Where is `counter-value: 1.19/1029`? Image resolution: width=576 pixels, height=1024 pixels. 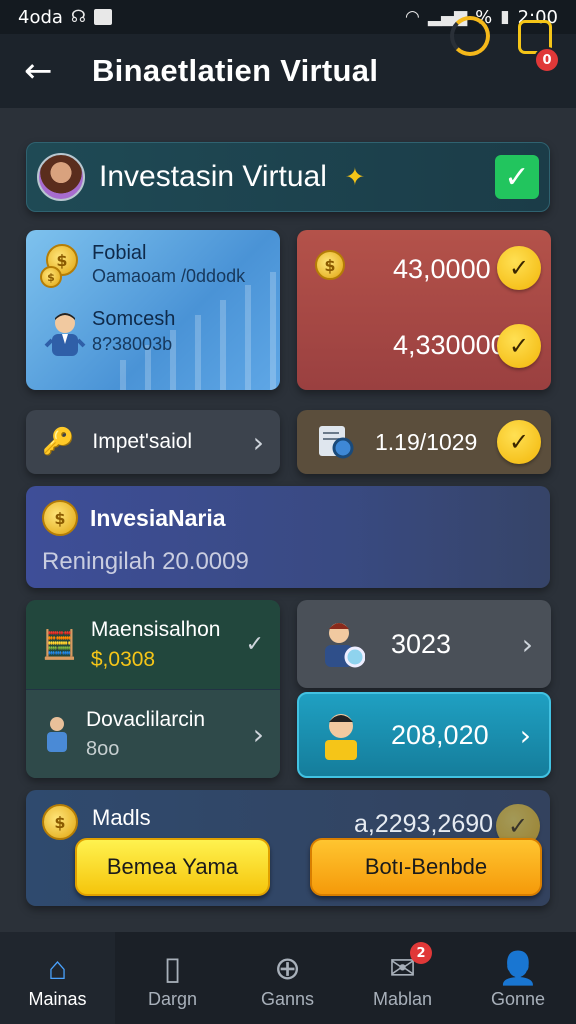 counter-value: 1.19/1029 is located at coordinates (426, 441).